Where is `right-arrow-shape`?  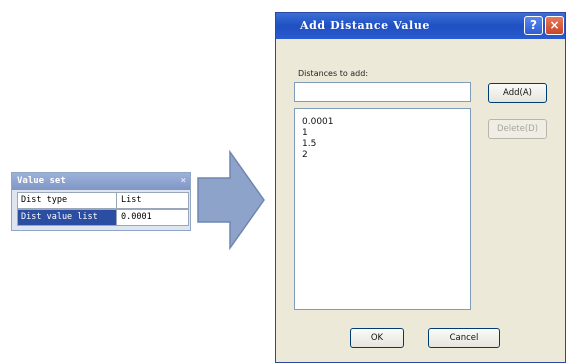 right-arrow-shape is located at coordinates (231, 200).